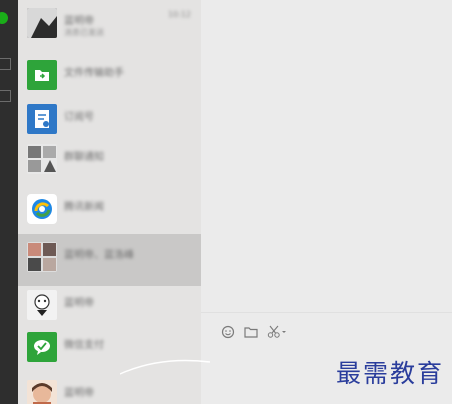 The image size is (452, 404). What do you see at coordinates (109, 212) in the screenshot?
I see `chat-item: 腾讯新闻` at bounding box center [109, 212].